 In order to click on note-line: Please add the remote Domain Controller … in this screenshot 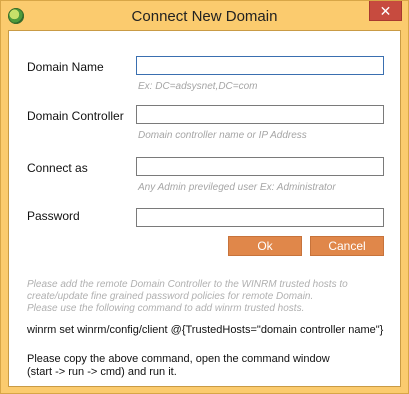, I will do `click(187, 284)`.